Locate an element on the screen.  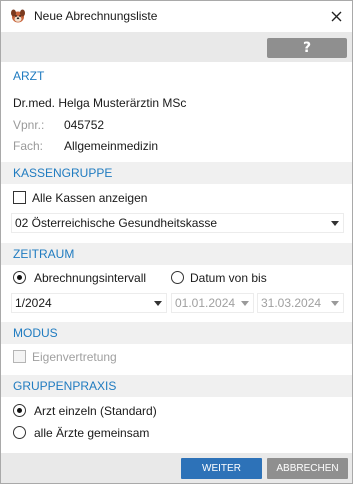
all-doctors-label: alle Ärzte gemeinsam is located at coordinates (92, 433).